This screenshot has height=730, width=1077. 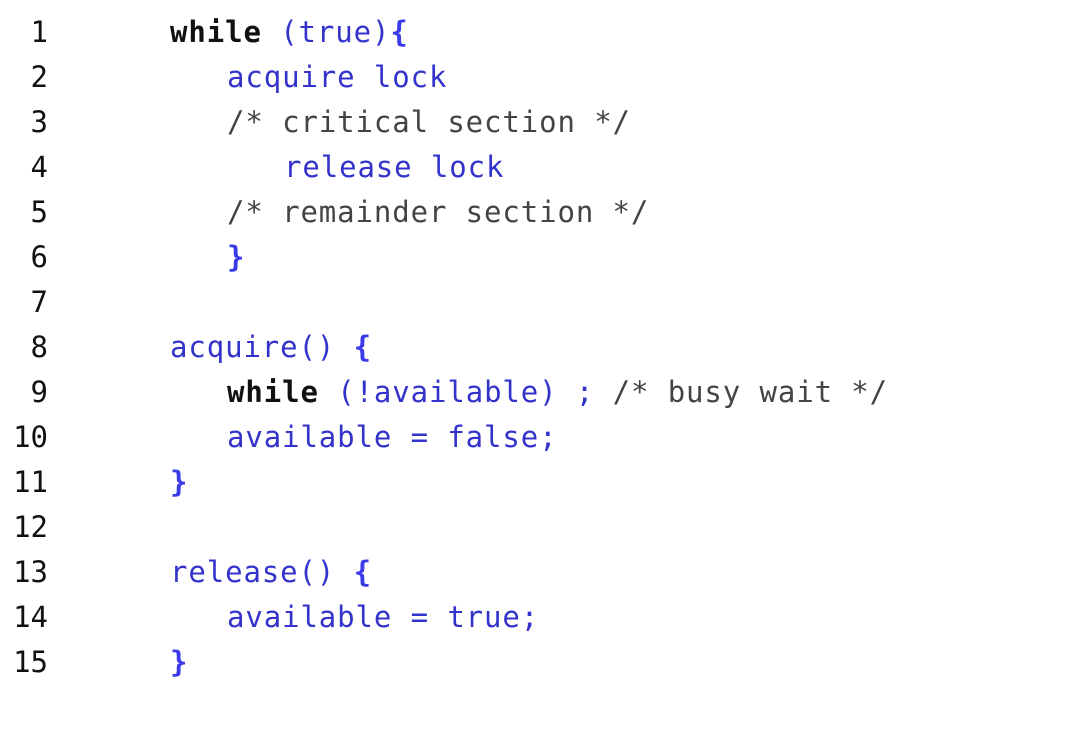 I want to click on code-line: 14 available = true;, so click(x=538, y=617).